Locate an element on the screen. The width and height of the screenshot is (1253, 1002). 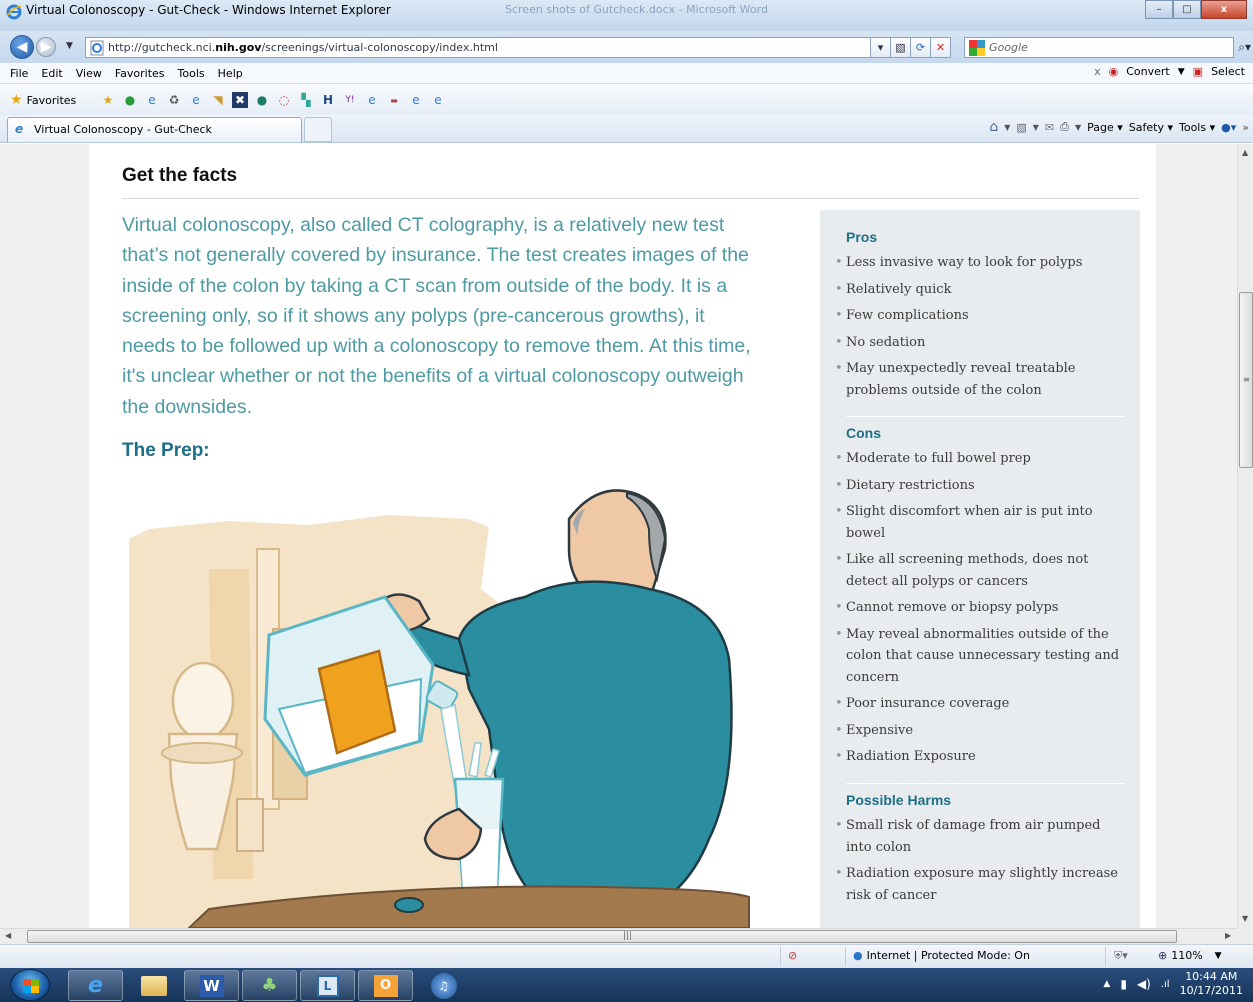
windows-logo-icon is located at coordinates (31, 986).